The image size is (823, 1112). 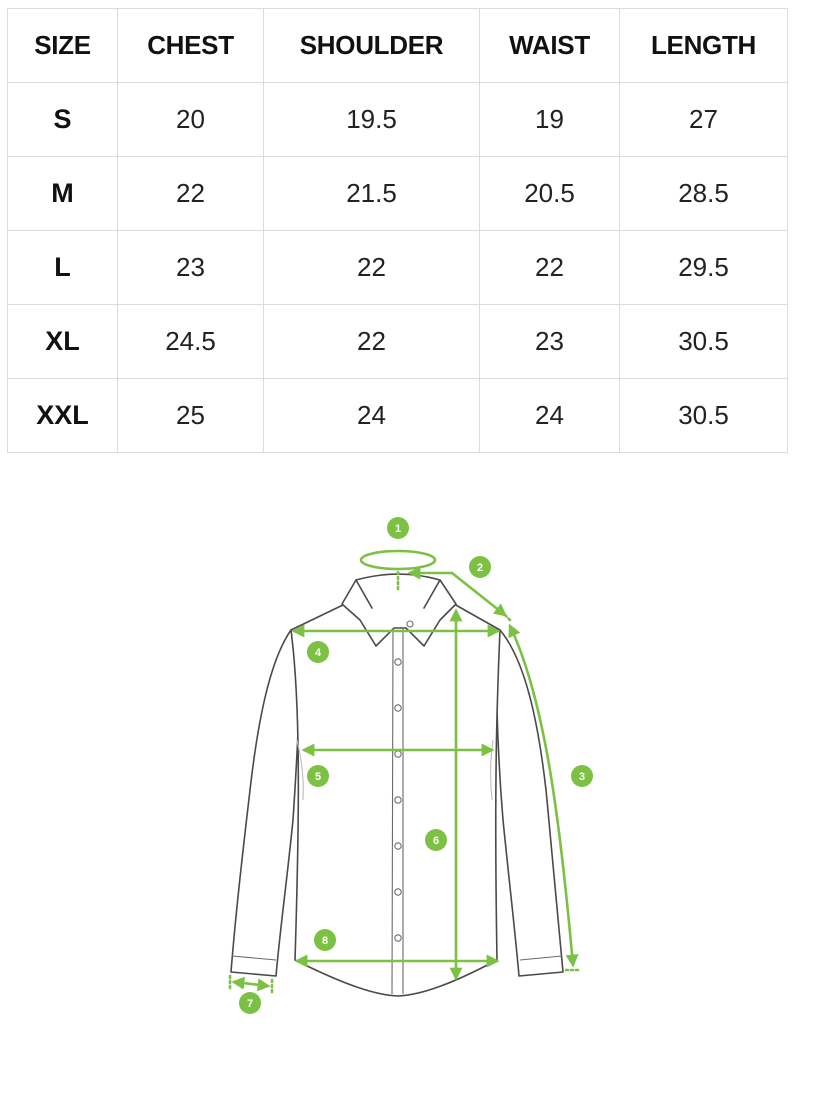 I want to click on marker-2-icon: 2, so click(x=480, y=567).